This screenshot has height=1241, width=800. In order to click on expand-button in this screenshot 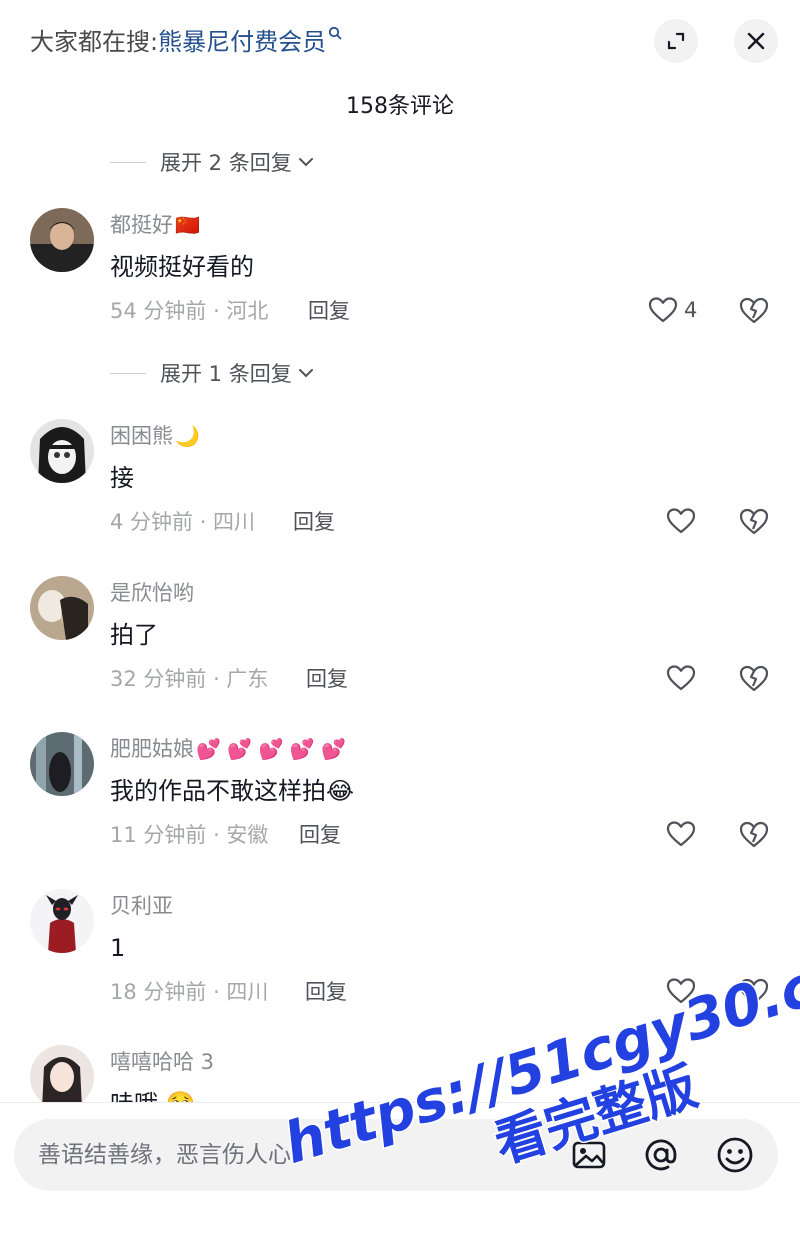, I will do `click(676, 41)`.